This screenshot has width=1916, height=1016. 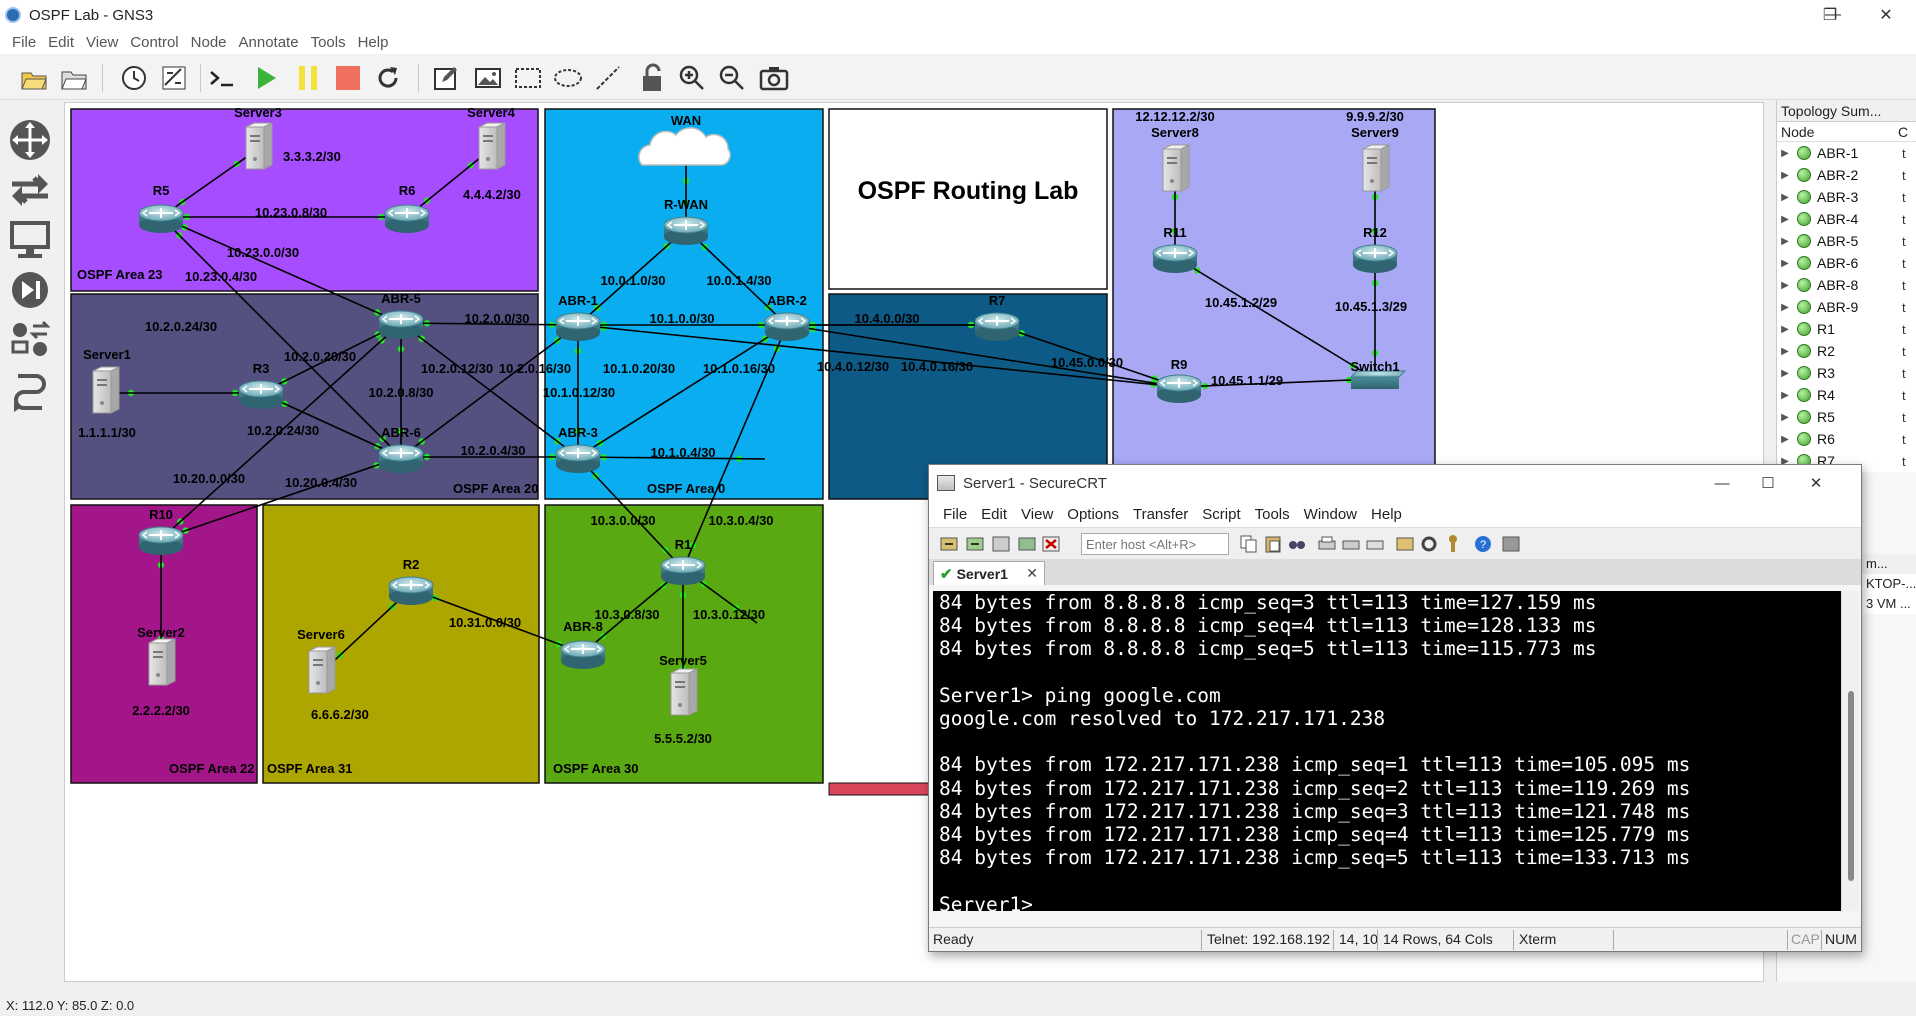 What do you see at coordinates (1155, 544) in the screenshot?
I see `host-input: Enter host <Alt+R>` at bounding box center [1155, 544].